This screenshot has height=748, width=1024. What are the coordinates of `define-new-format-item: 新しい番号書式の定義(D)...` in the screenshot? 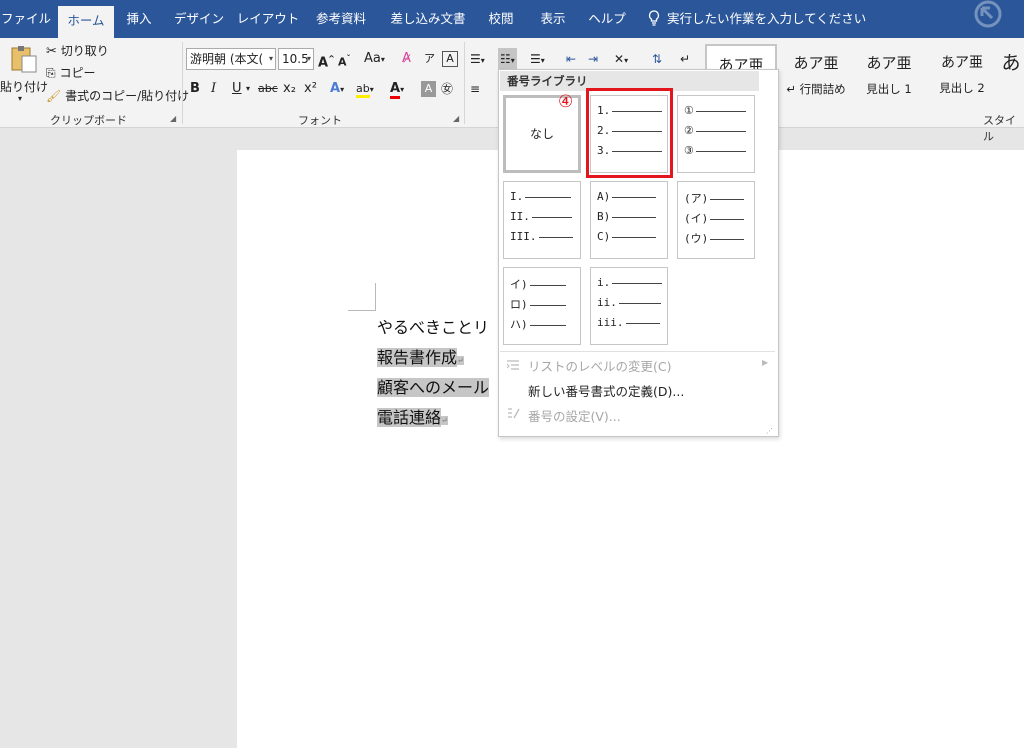 It's located at (606, 390).